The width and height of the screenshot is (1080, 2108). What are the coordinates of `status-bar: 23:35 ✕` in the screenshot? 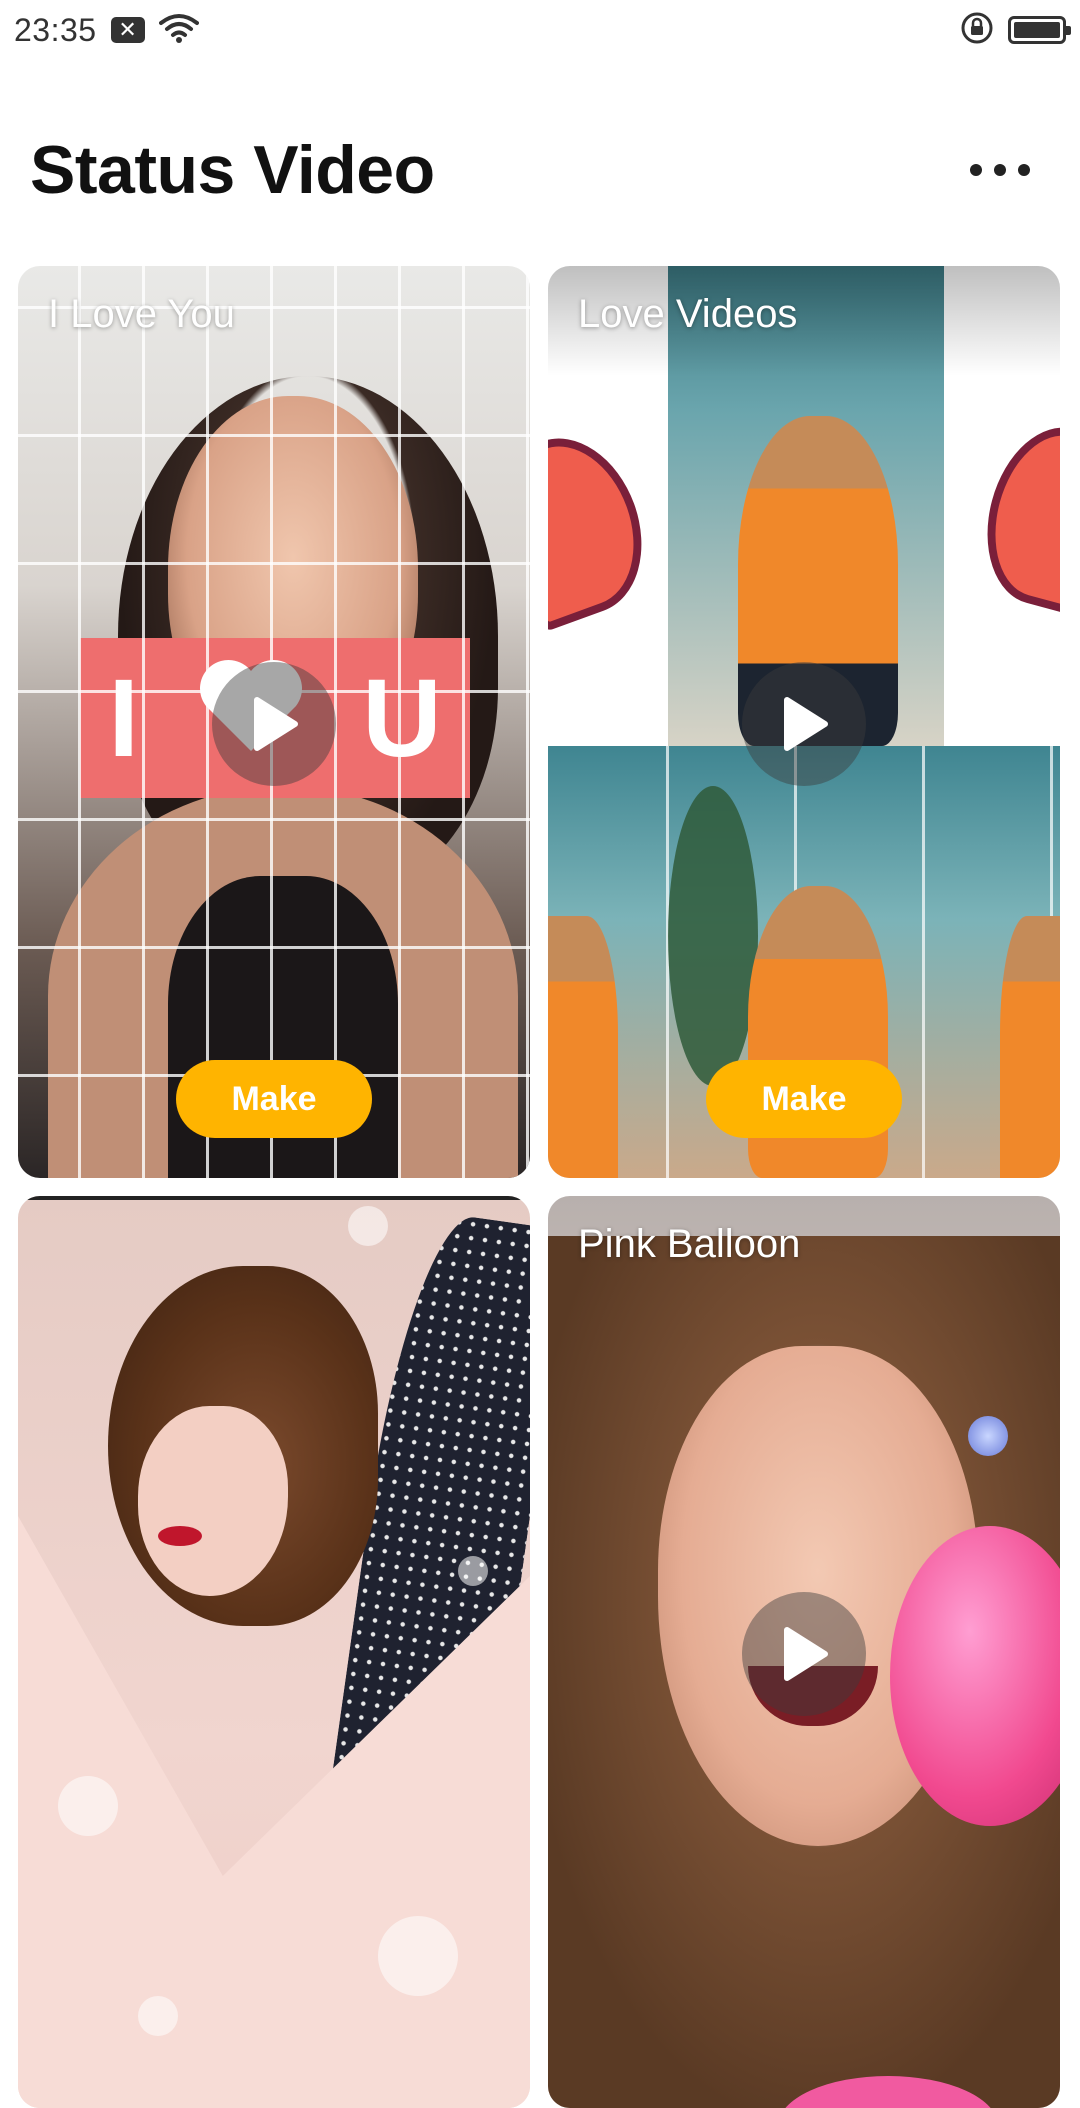 It's located at (540, 30).